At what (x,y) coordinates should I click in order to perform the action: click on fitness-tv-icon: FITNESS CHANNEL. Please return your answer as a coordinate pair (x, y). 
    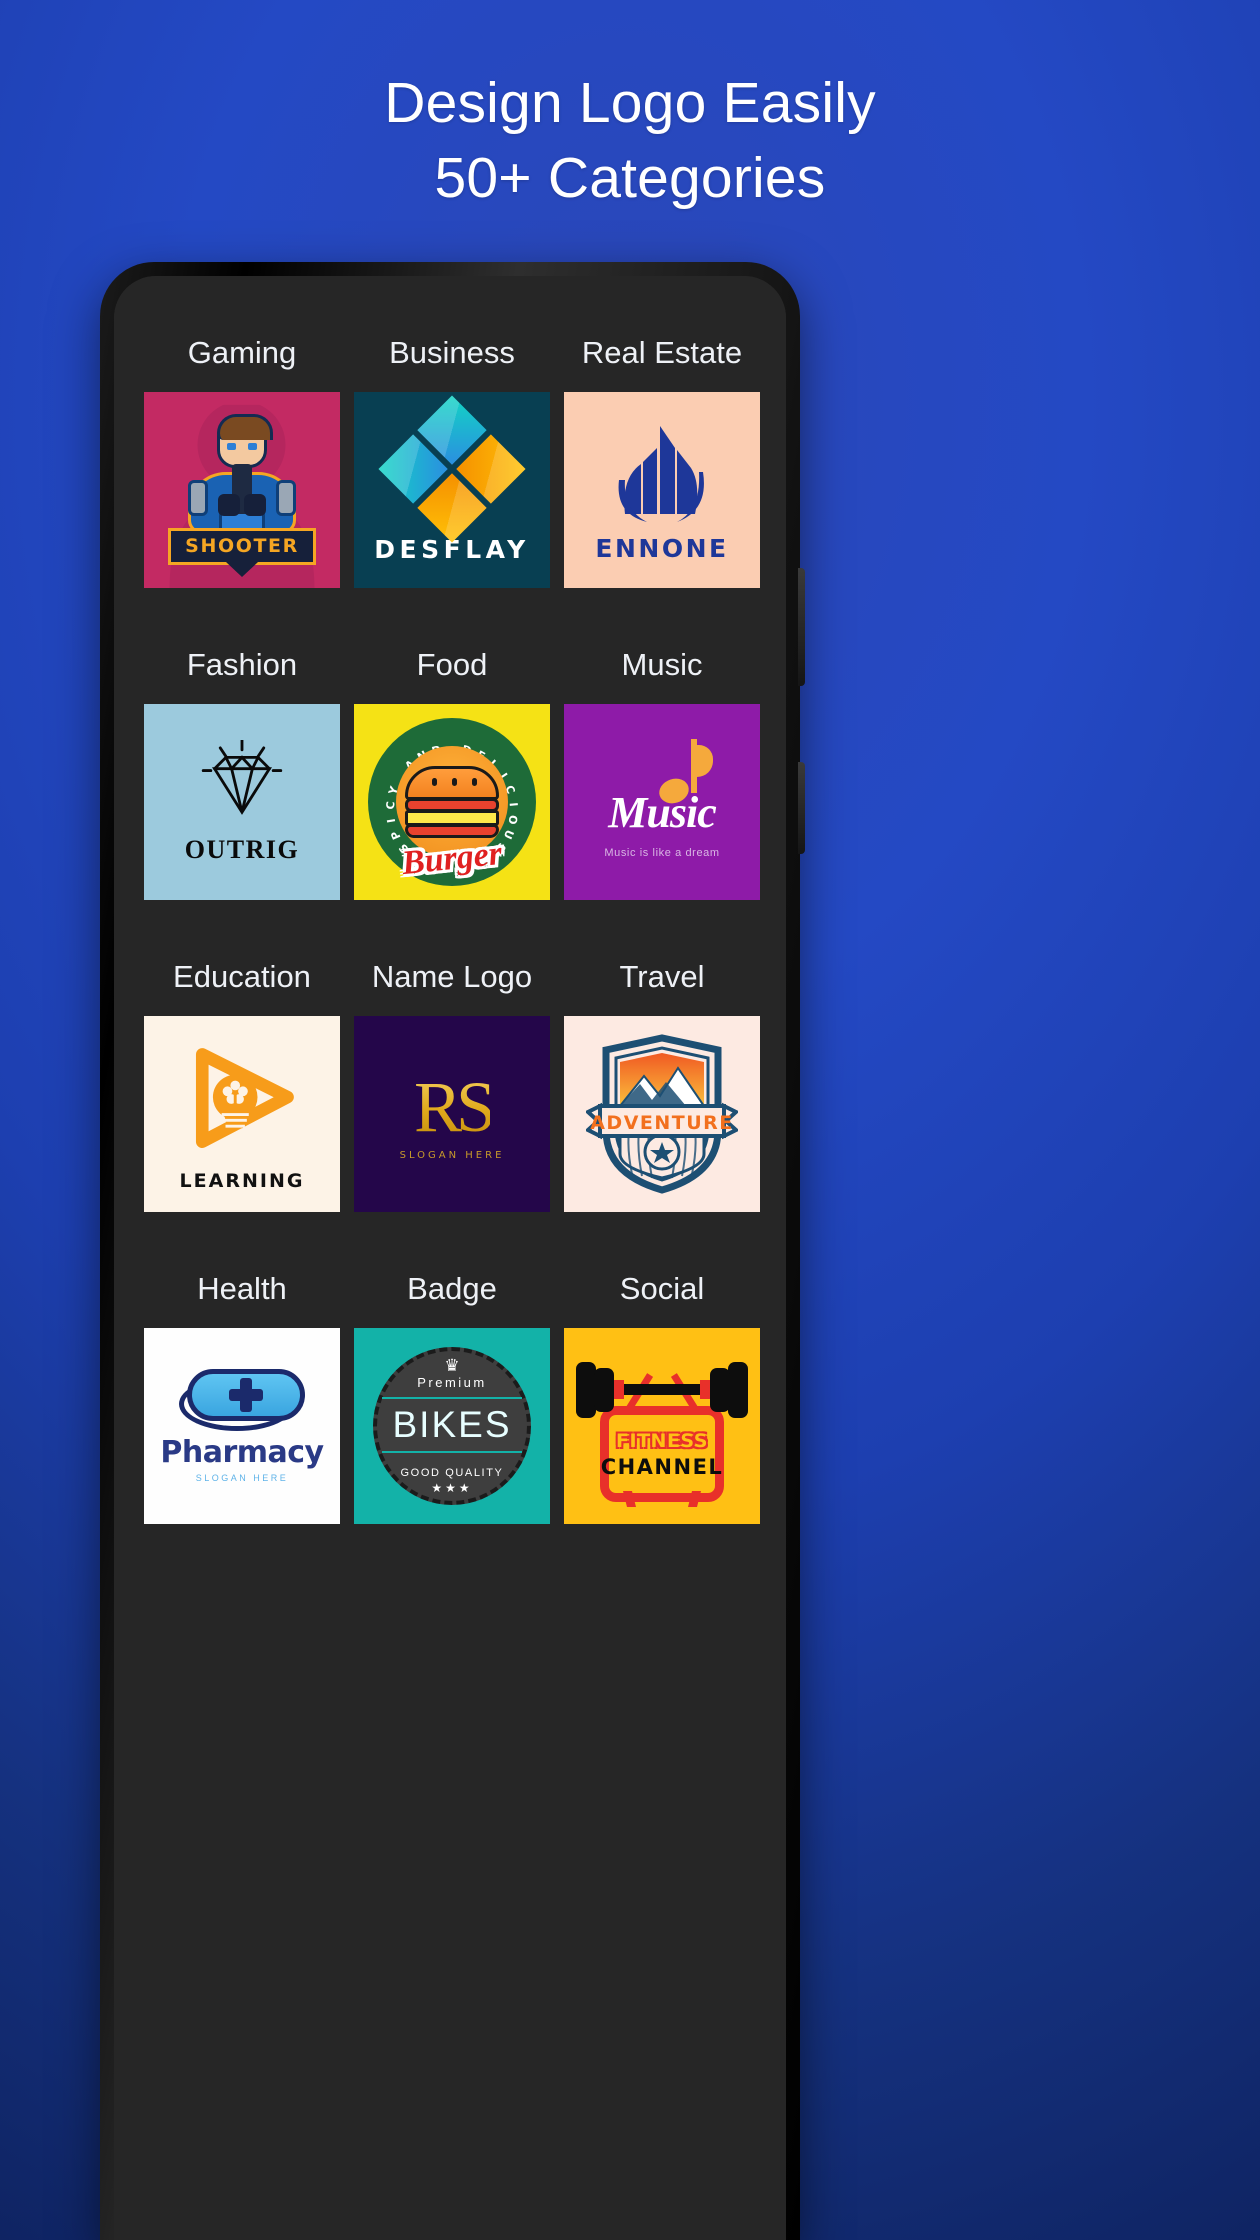
    Looking at the image, I should click on (662, 1426).